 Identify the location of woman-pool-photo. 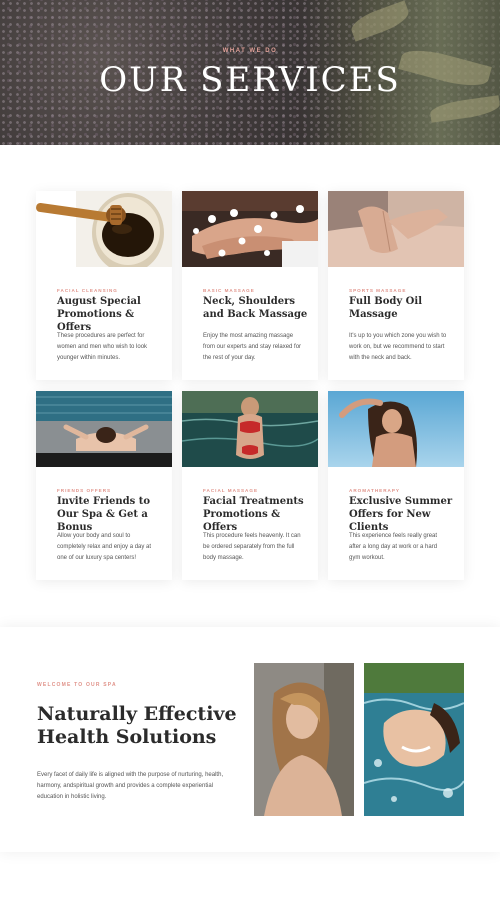
(250, 429).